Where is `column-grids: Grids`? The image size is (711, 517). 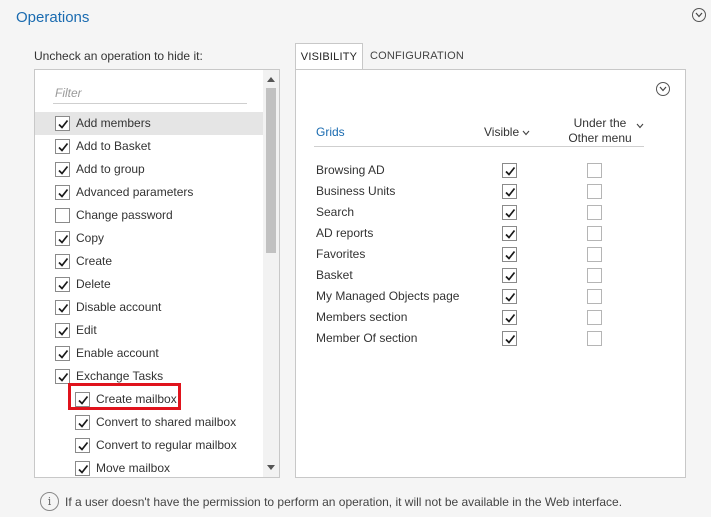
column-grids: Grids is located at coordinates (330, 132).